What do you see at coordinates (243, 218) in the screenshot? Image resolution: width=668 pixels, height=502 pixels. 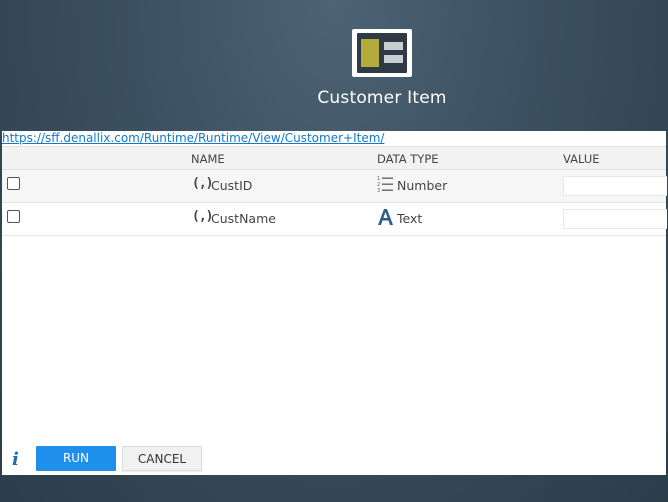 I see `row-name: CustName` at bounding box center [243, 218].